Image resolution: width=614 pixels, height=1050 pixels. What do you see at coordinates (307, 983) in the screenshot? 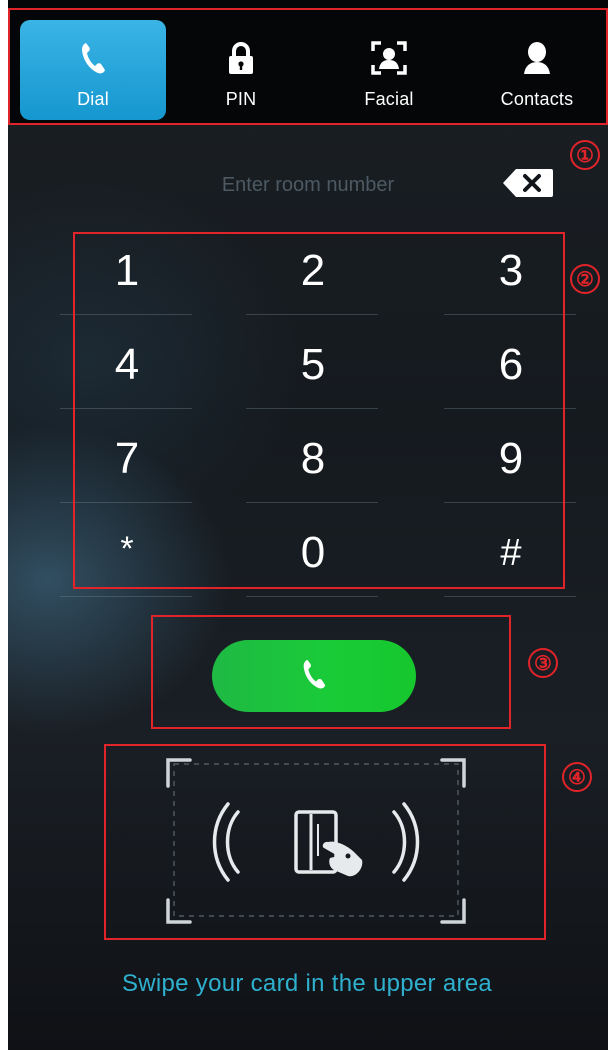
I see `card-hint-text: Swipe your card in the upper area` at bounding box center [307, 983].